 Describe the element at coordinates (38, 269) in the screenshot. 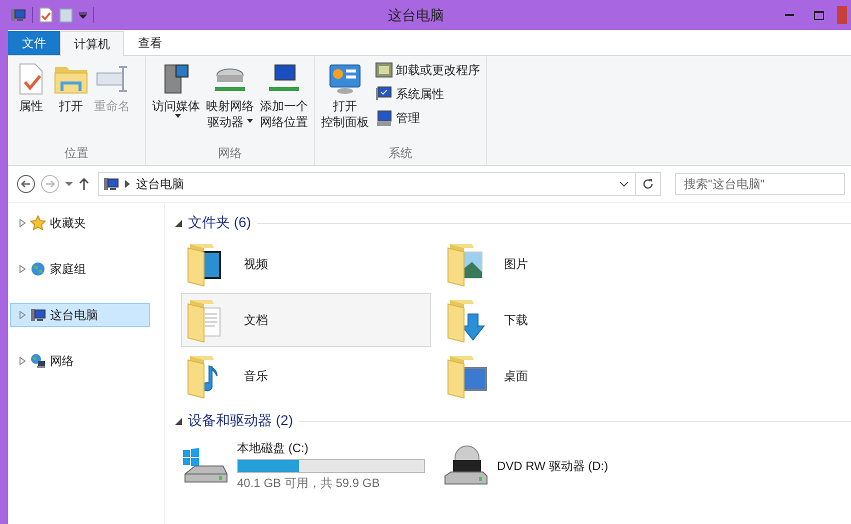

I see `globe-icon` at that location.